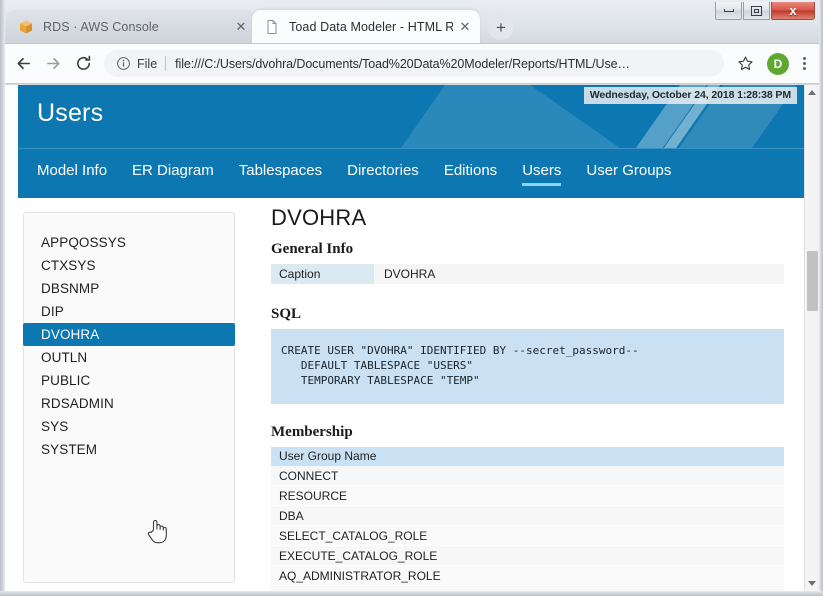 The height and width of the screenshot is (596, 823). Describe the element at coordinates (129, 334) in the screenshot. I see `sidebar-item-dvohra: DVOHRA` at that location.